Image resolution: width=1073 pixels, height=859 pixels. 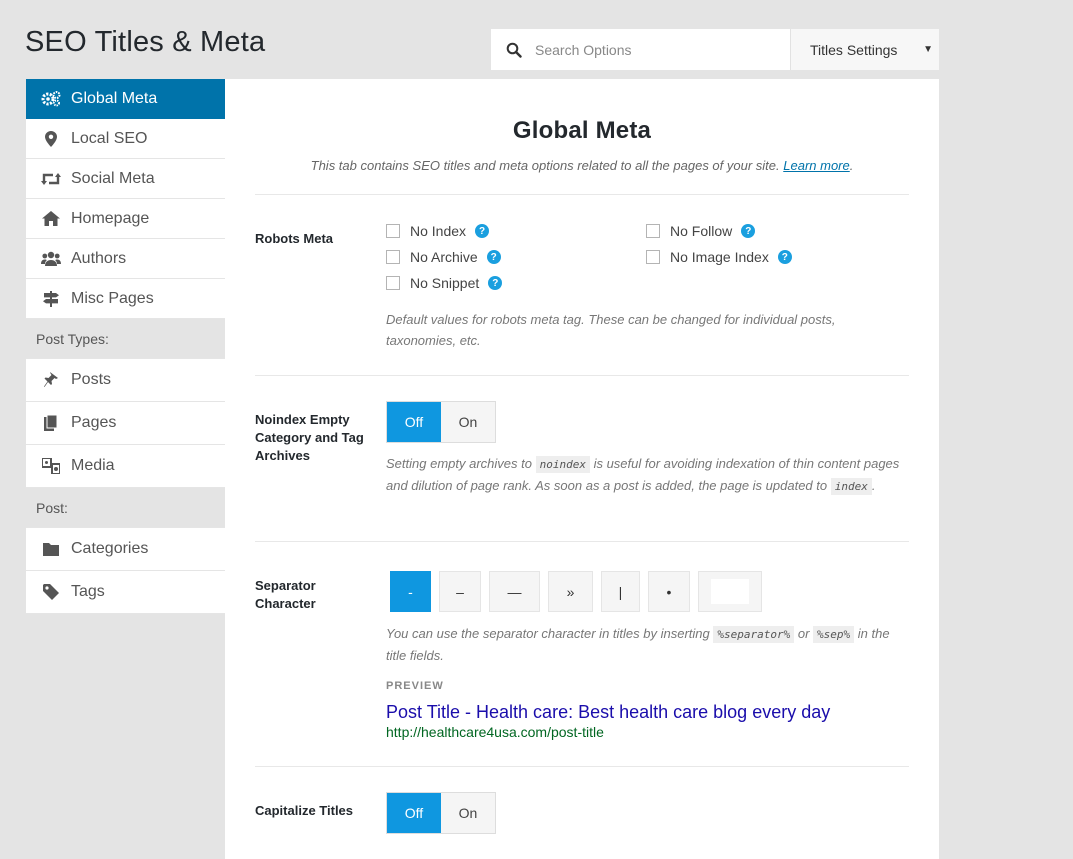 I want to click on desc-text: Setting empty archives to, so click(x=459, y=463).